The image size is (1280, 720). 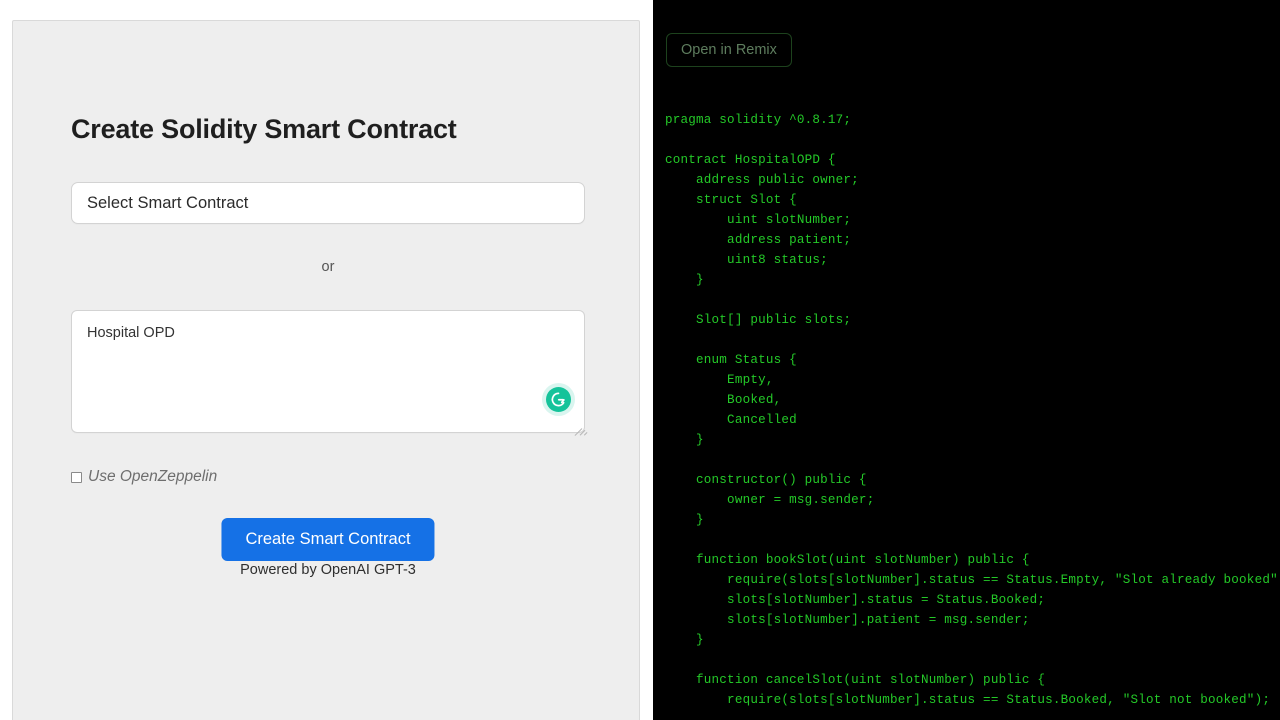 I want to click on use-openzeppelin-checkbox, so click(x=76, y=477).